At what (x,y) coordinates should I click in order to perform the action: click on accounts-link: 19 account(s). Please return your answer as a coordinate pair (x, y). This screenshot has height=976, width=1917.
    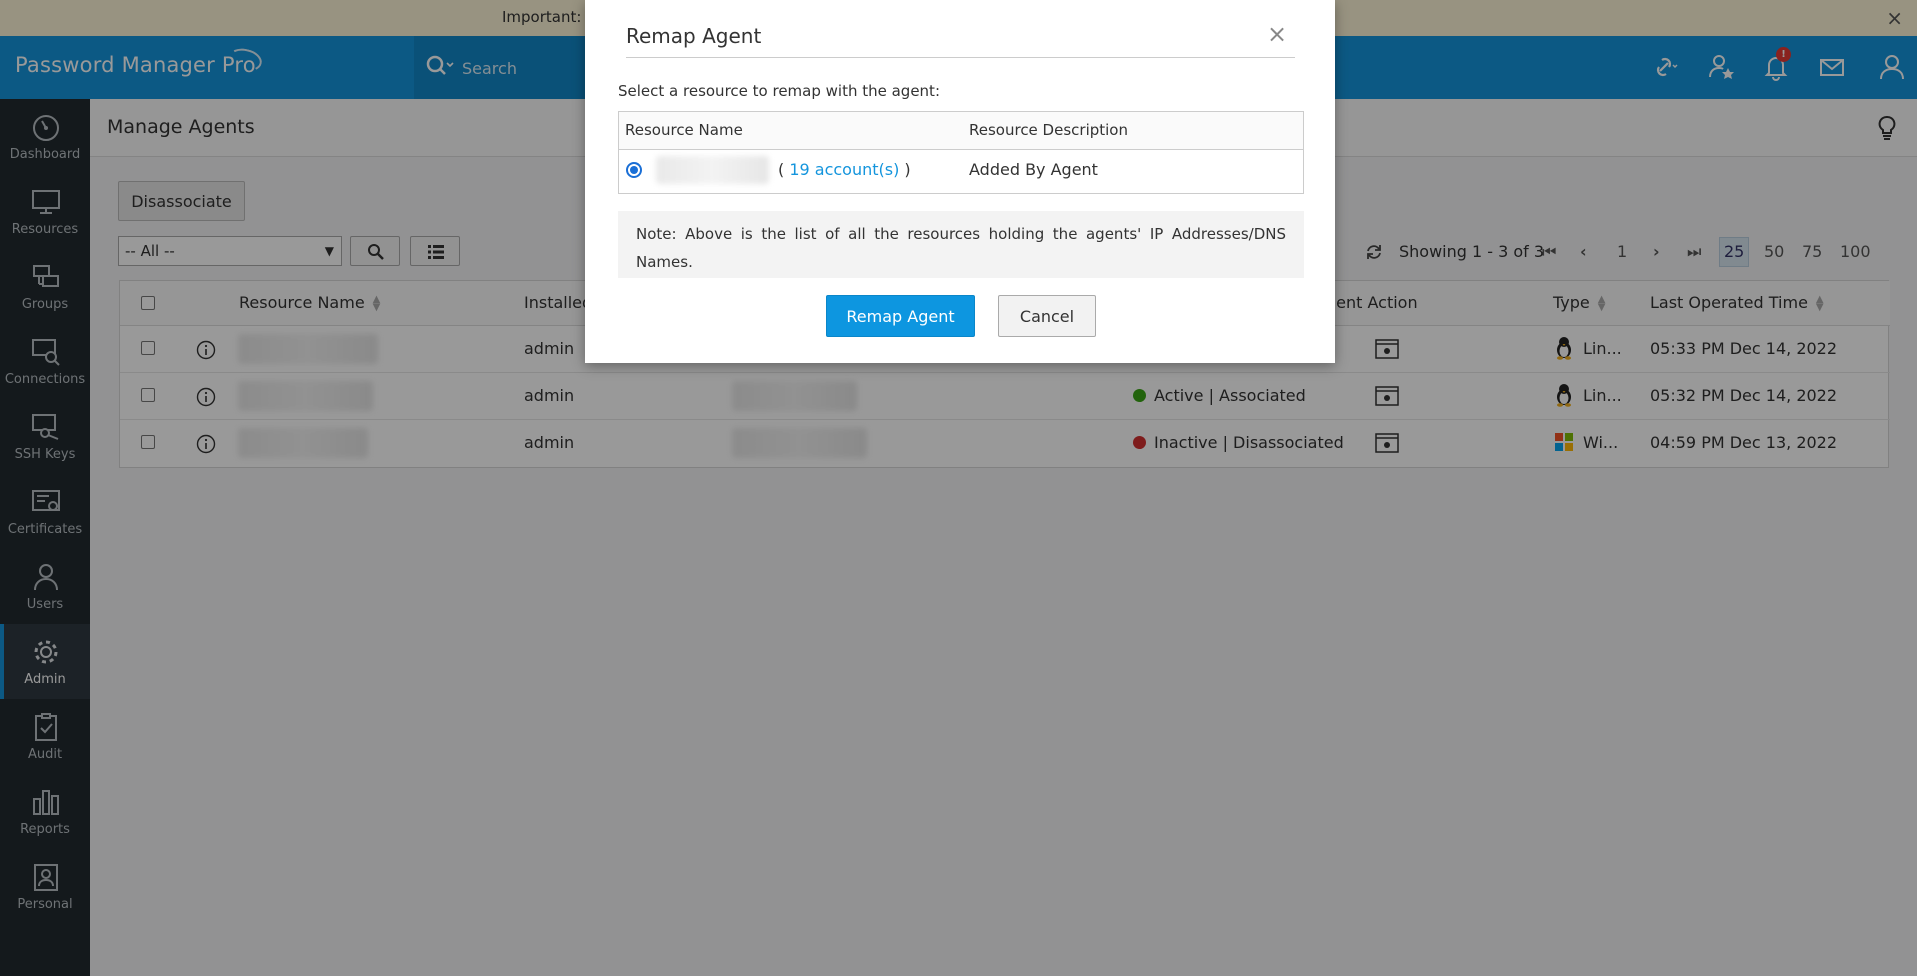
    Looking at the image, I should click on (844, 169).